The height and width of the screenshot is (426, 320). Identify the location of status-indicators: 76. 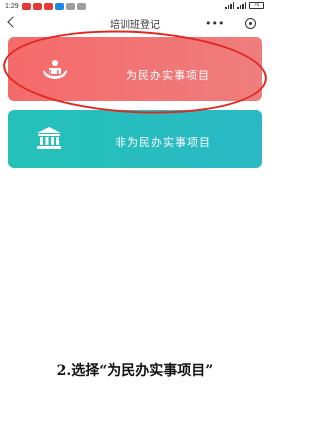
(244, 5).